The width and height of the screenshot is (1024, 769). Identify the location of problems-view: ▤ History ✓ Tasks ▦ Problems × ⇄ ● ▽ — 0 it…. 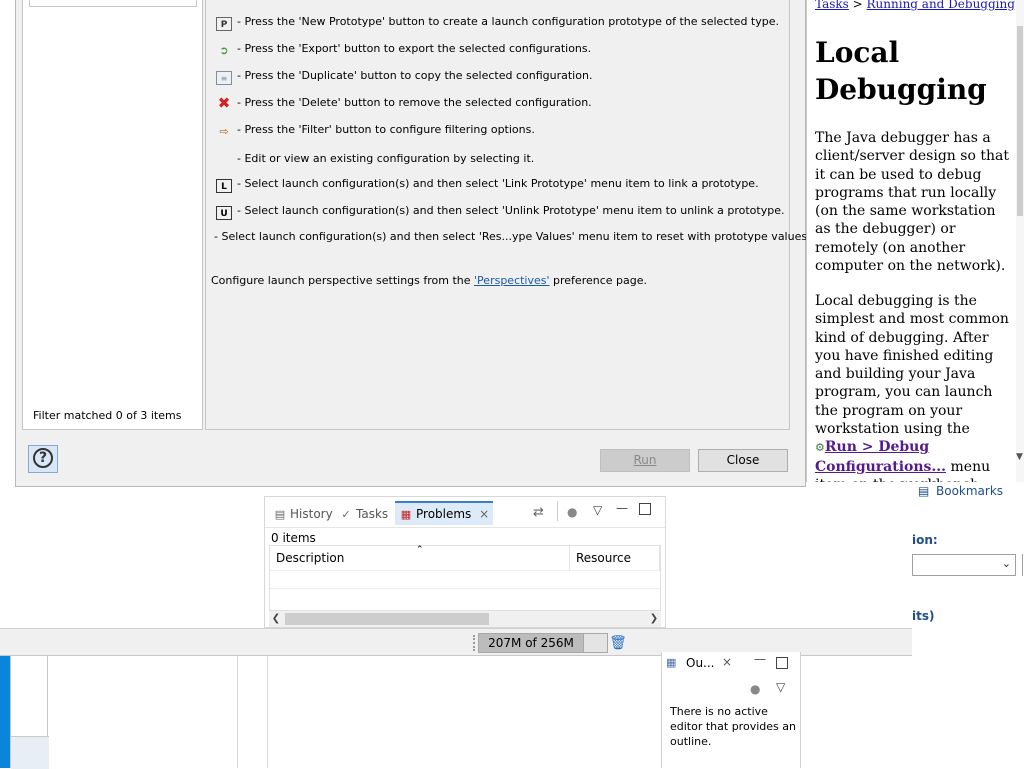
(465, 562).